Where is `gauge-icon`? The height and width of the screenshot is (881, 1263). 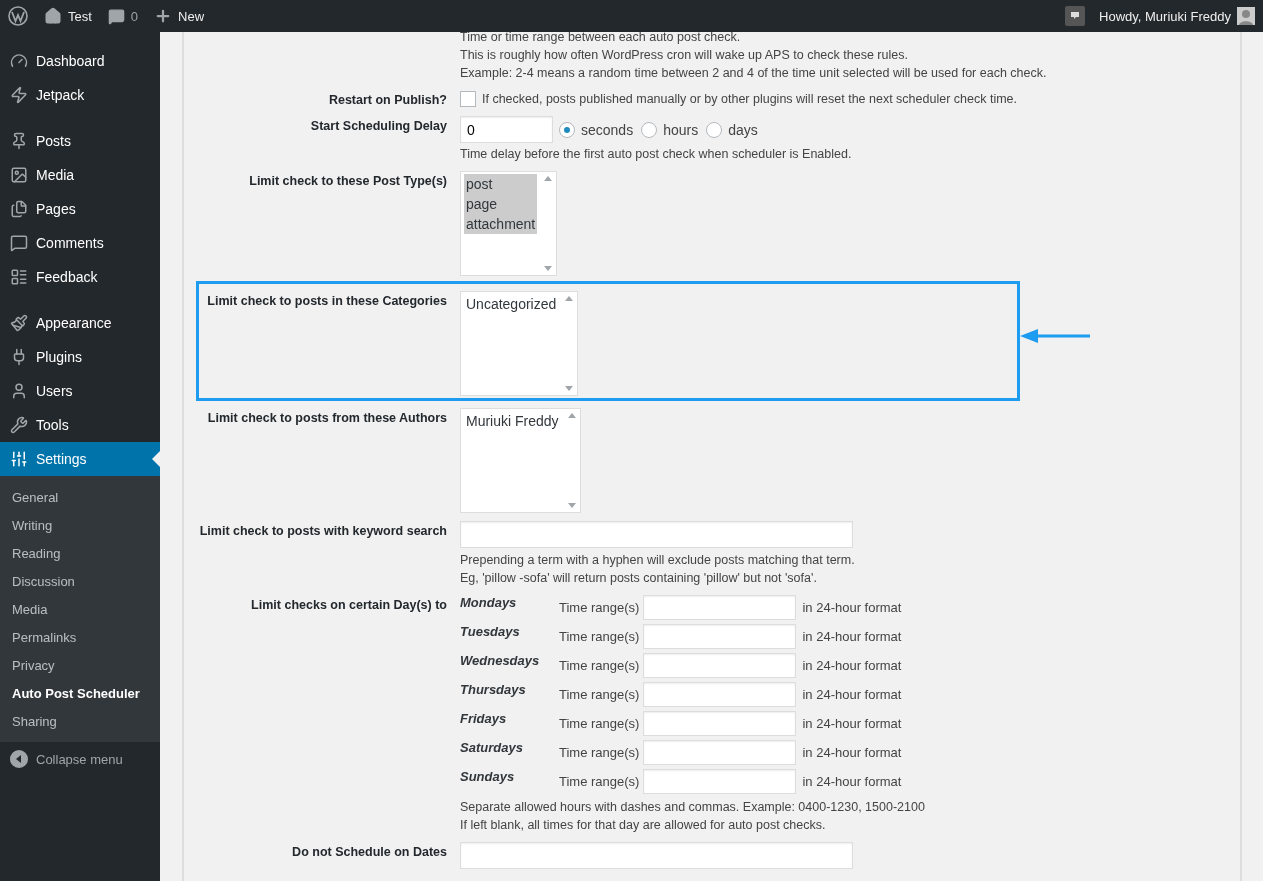
gauge-icon is located at coordinates (19, 61).